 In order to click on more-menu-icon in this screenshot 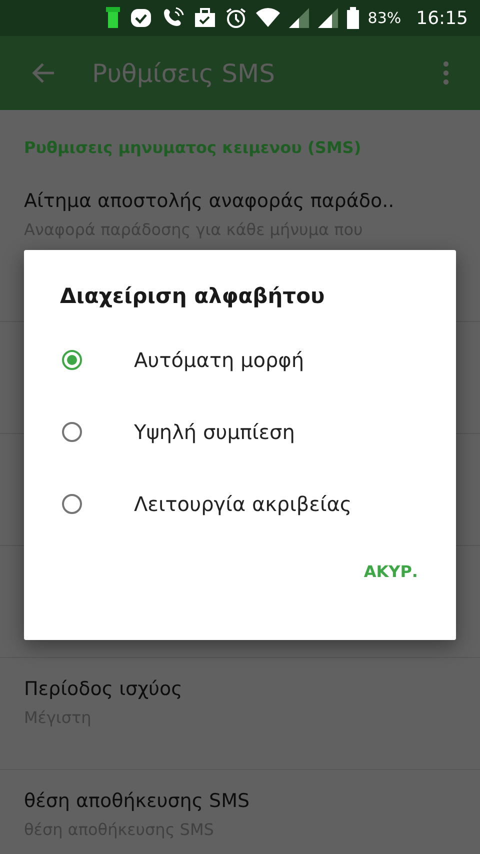, I will do `click(446, 73)`.